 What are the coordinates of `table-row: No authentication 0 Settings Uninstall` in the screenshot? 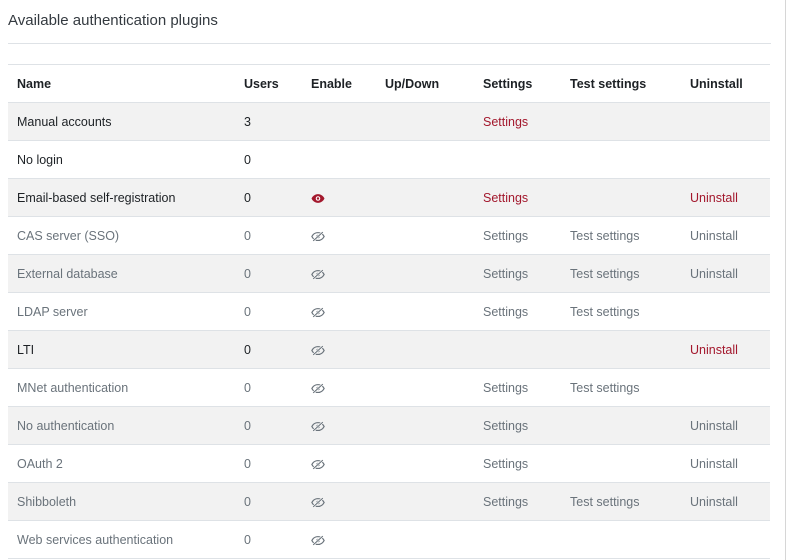 It's located at (389, 425).